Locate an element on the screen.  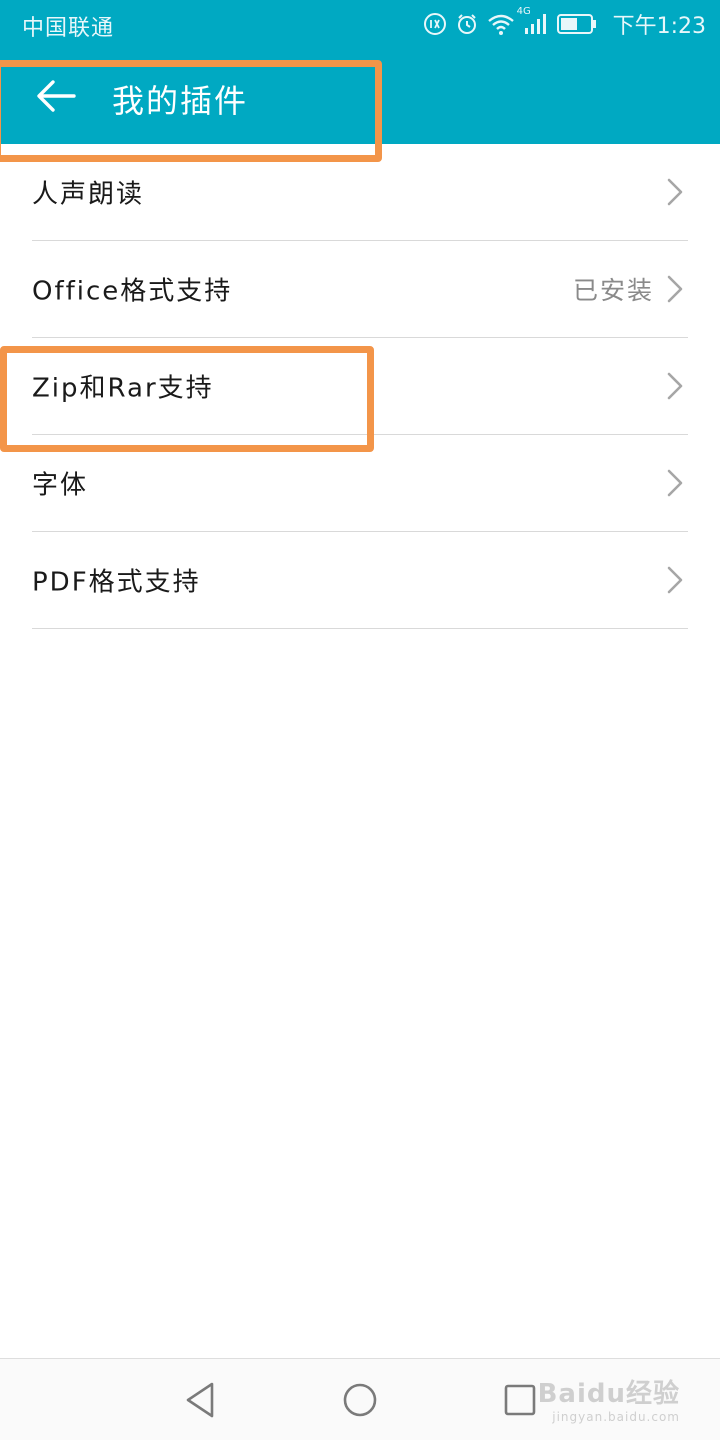
nav-back-button is located at coordinates (201, 1400).